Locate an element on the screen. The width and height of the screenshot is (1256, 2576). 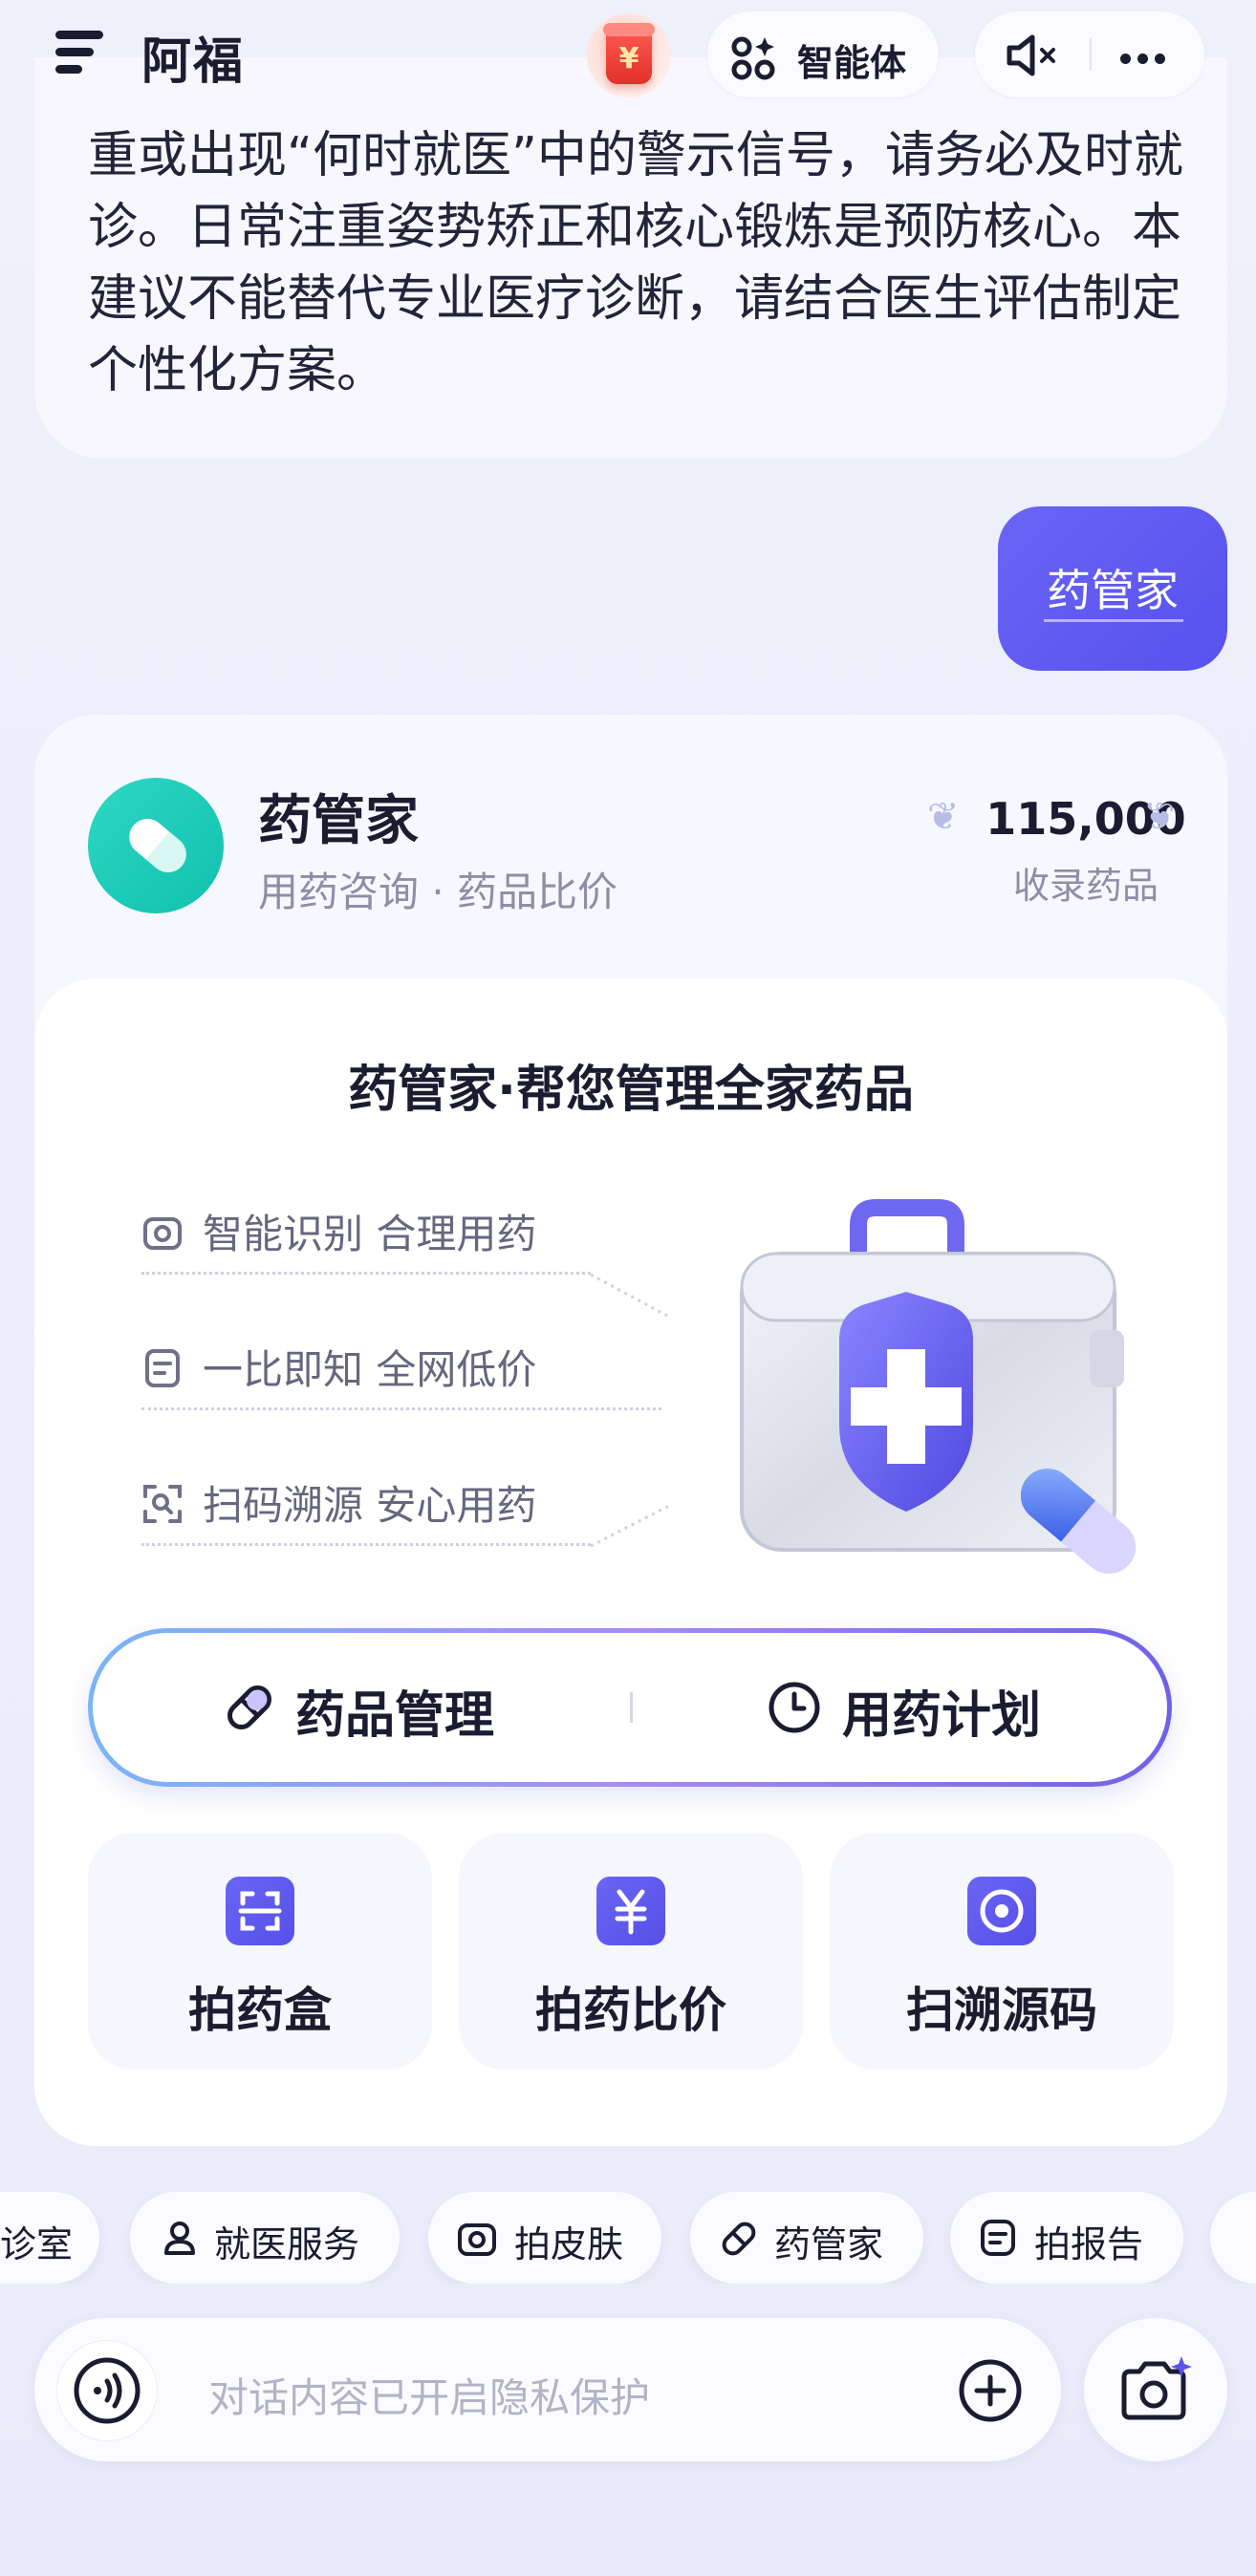
agent-label: 智能体 is located at coordinates (852, 63).